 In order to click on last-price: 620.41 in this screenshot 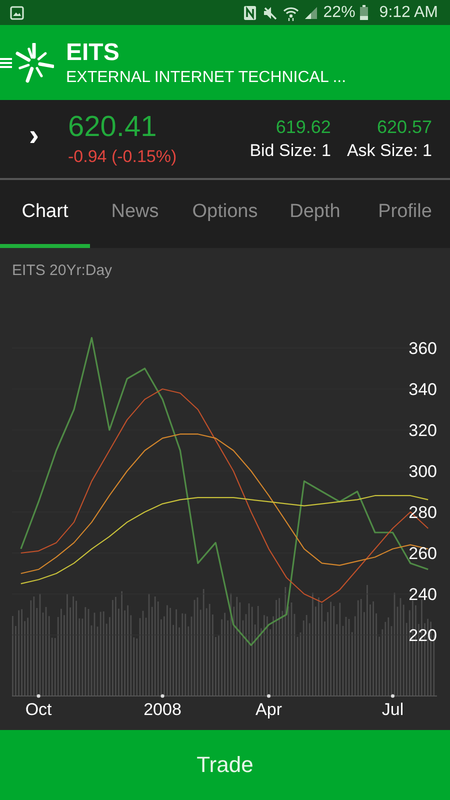, I will do `click(113, 127)`.